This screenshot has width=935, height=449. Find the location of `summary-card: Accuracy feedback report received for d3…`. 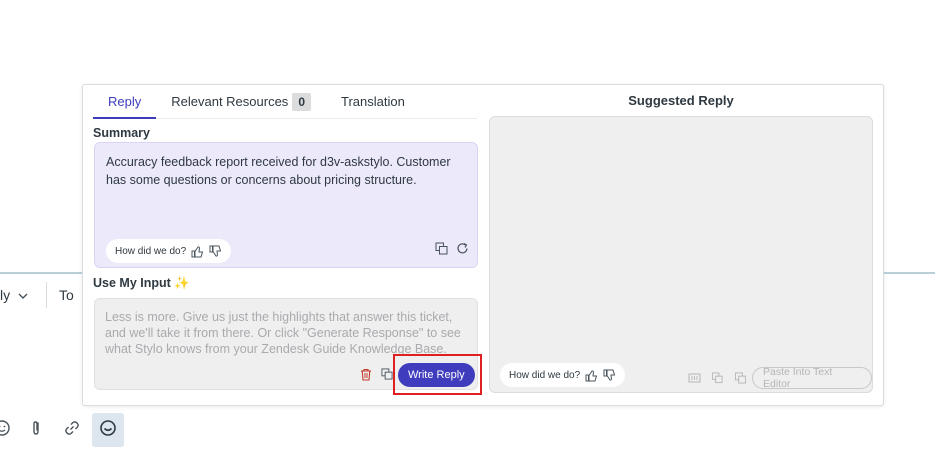

summary-card: Accuracy feedback report received for d3… is located at coordinates (286, 205).